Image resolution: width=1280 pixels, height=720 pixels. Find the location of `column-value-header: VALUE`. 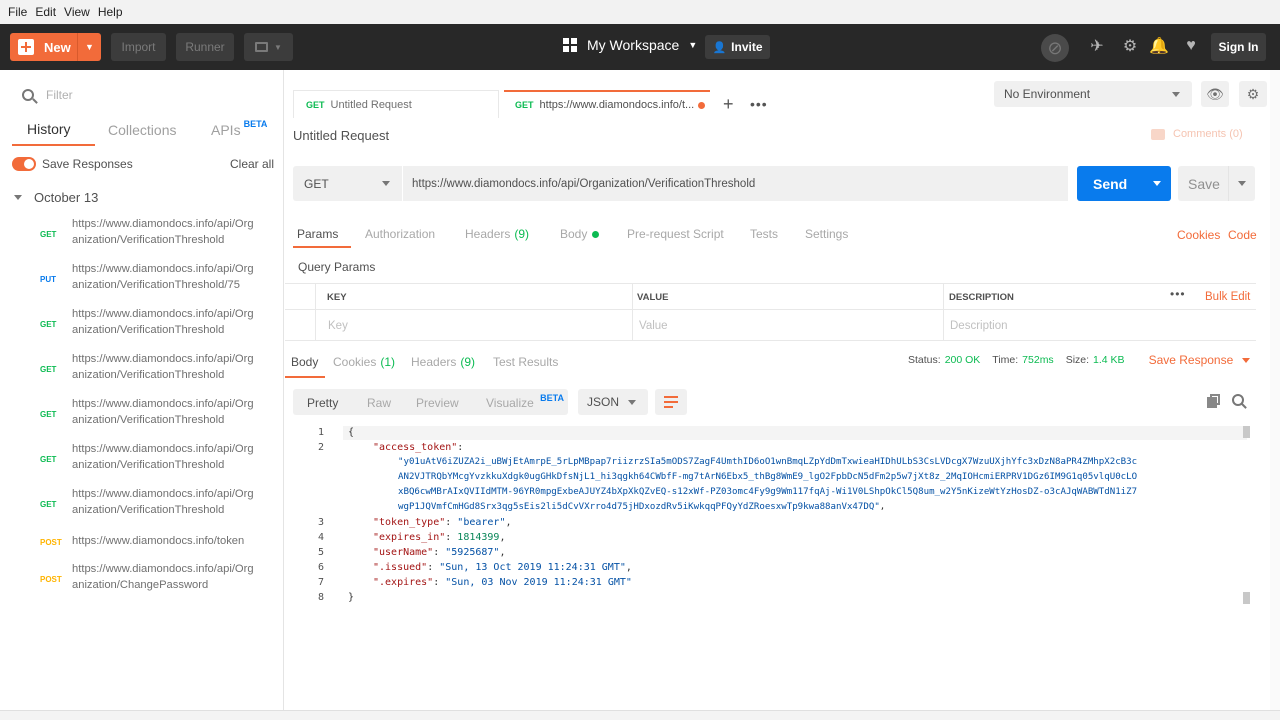

column-value-header: VALUE is located at coordinates (653, 297).